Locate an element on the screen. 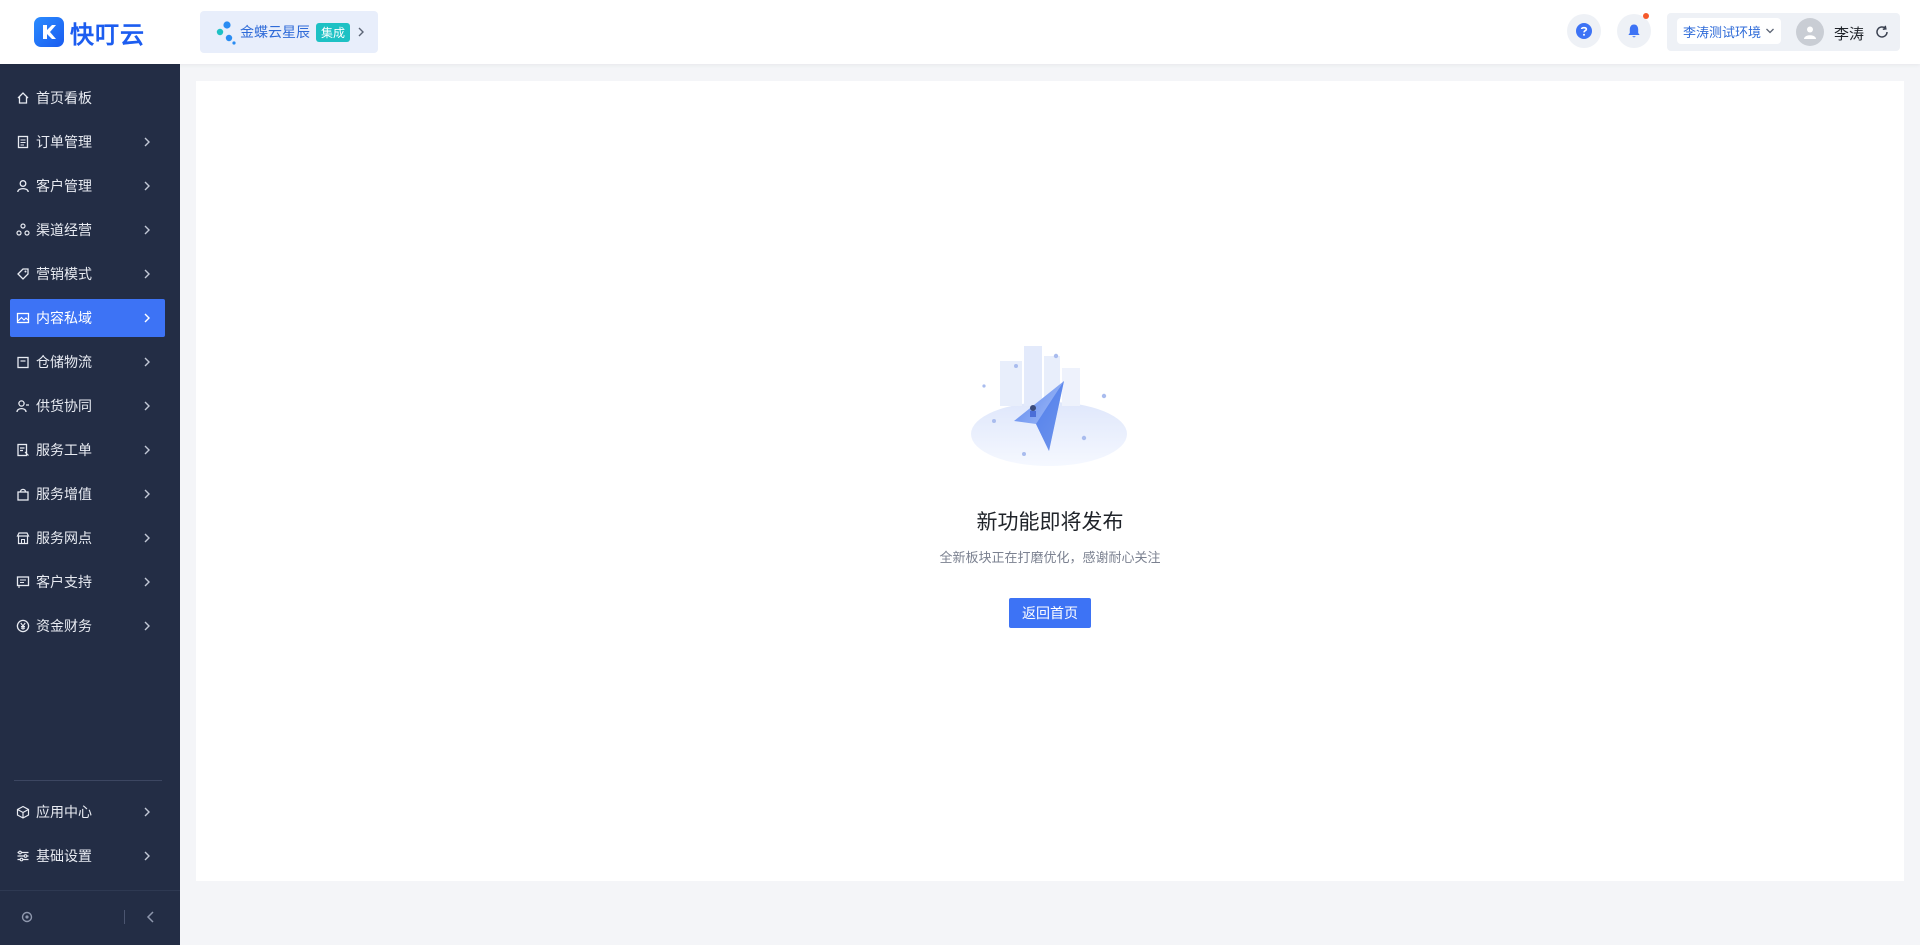  sidebar-item-4: 渠道经营 is located at coordinates (87, 230).